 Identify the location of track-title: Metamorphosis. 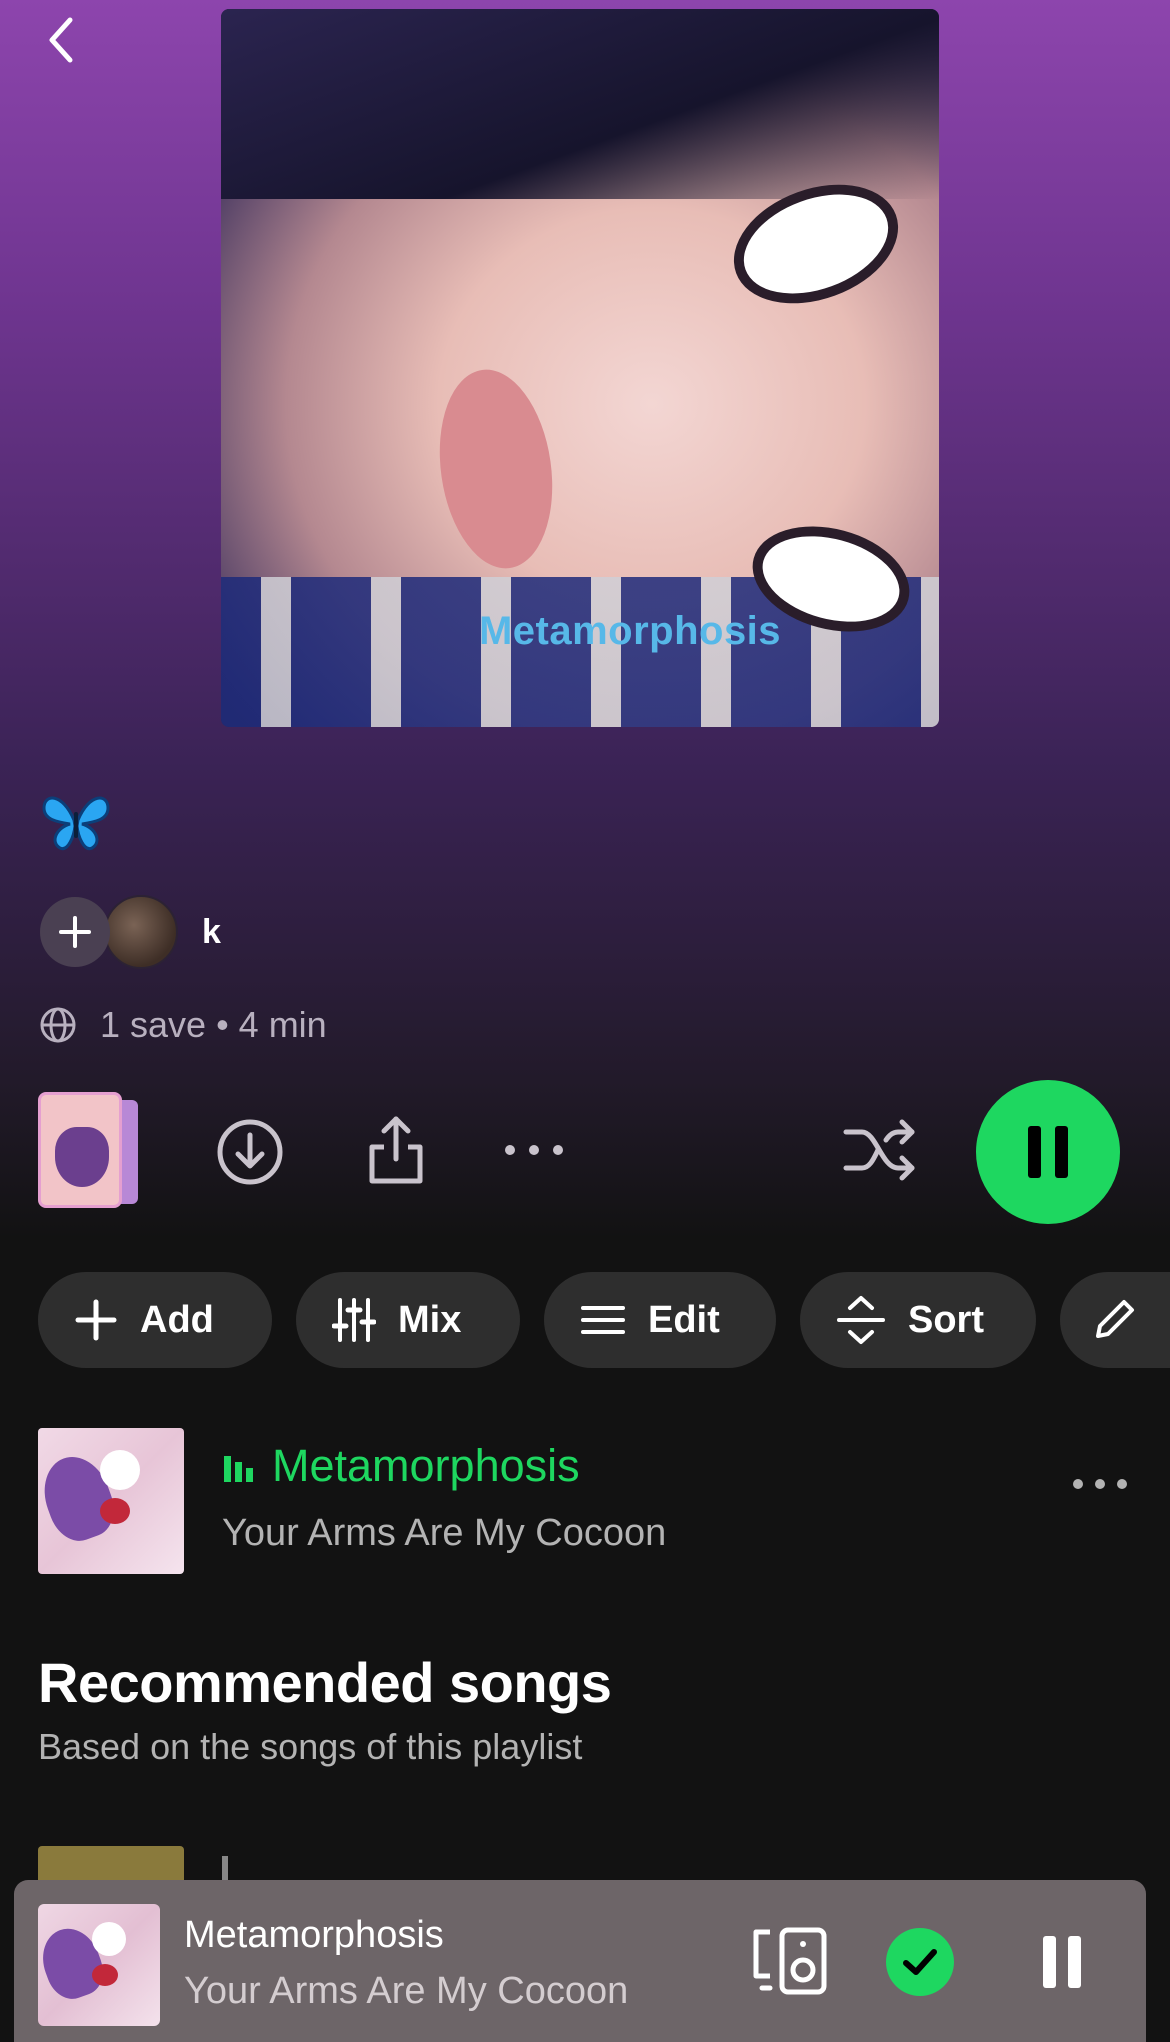
(401, 1466).